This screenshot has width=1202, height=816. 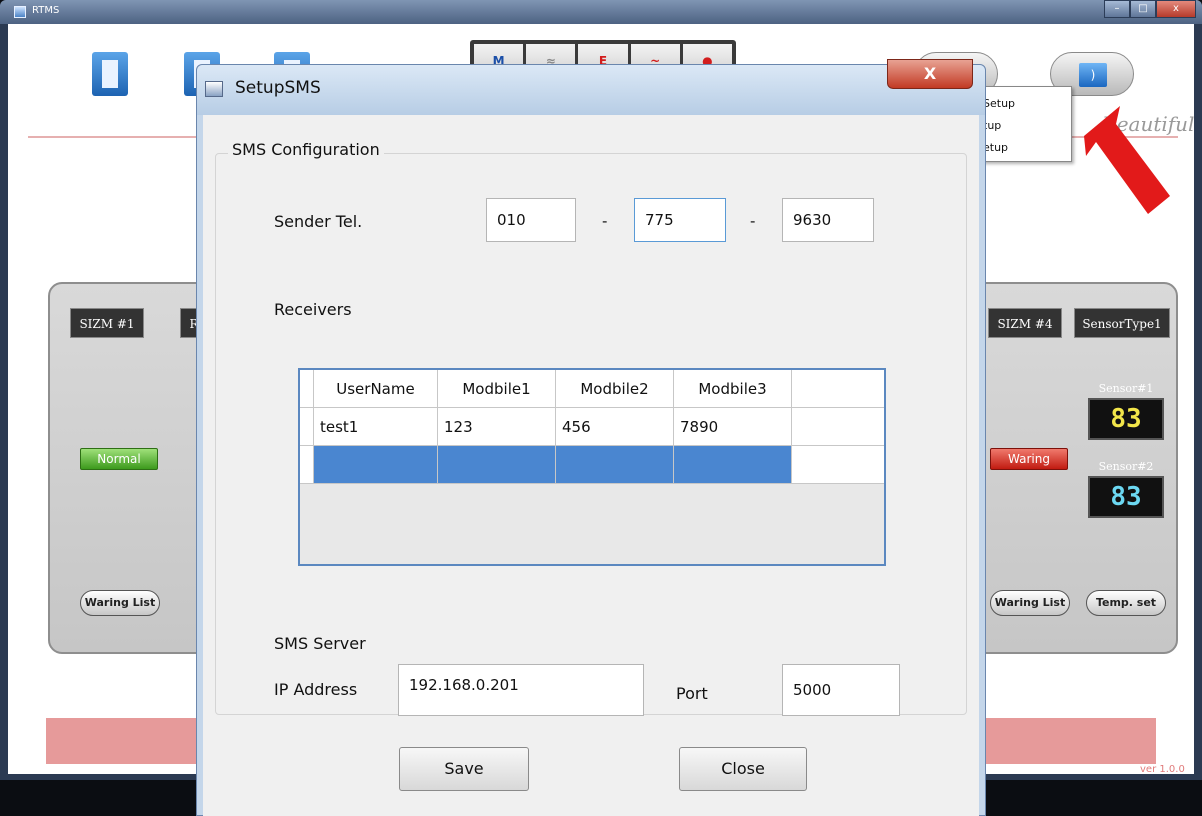 What do you see at coordinates (110, 74) in the screenshot?
I see `door-icon` at bounding box center [110, 74].